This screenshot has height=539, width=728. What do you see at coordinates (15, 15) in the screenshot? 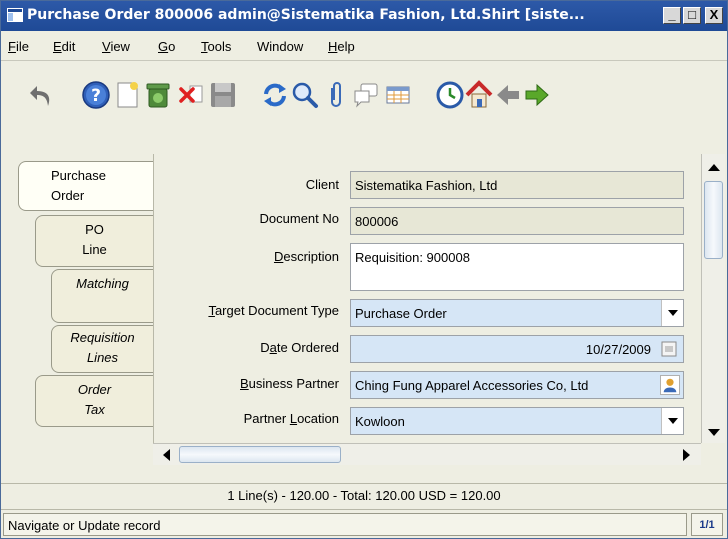
I see `window-icon` at bounding box center [15, 15].